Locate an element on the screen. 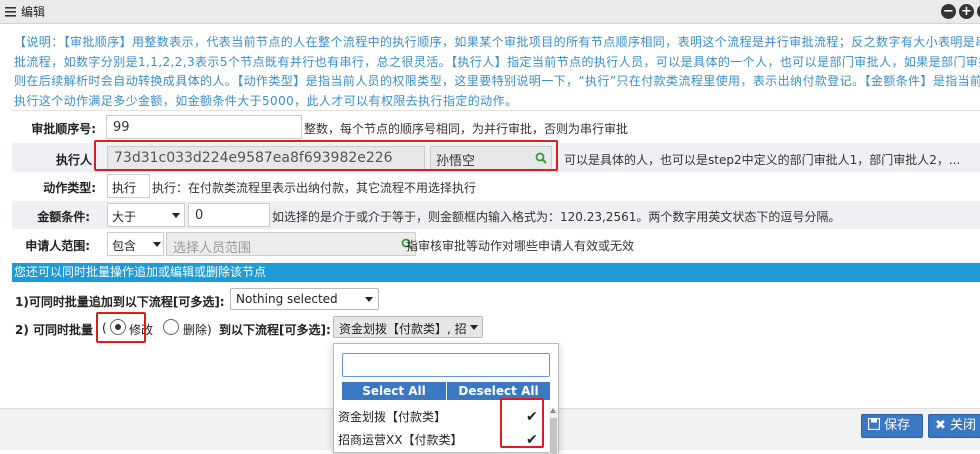  applicant-row: 申请人范围: 包含 选择人员范围 指审核审批等动作对哪些申请人有效或无效 is located at coordinates (496, 244).